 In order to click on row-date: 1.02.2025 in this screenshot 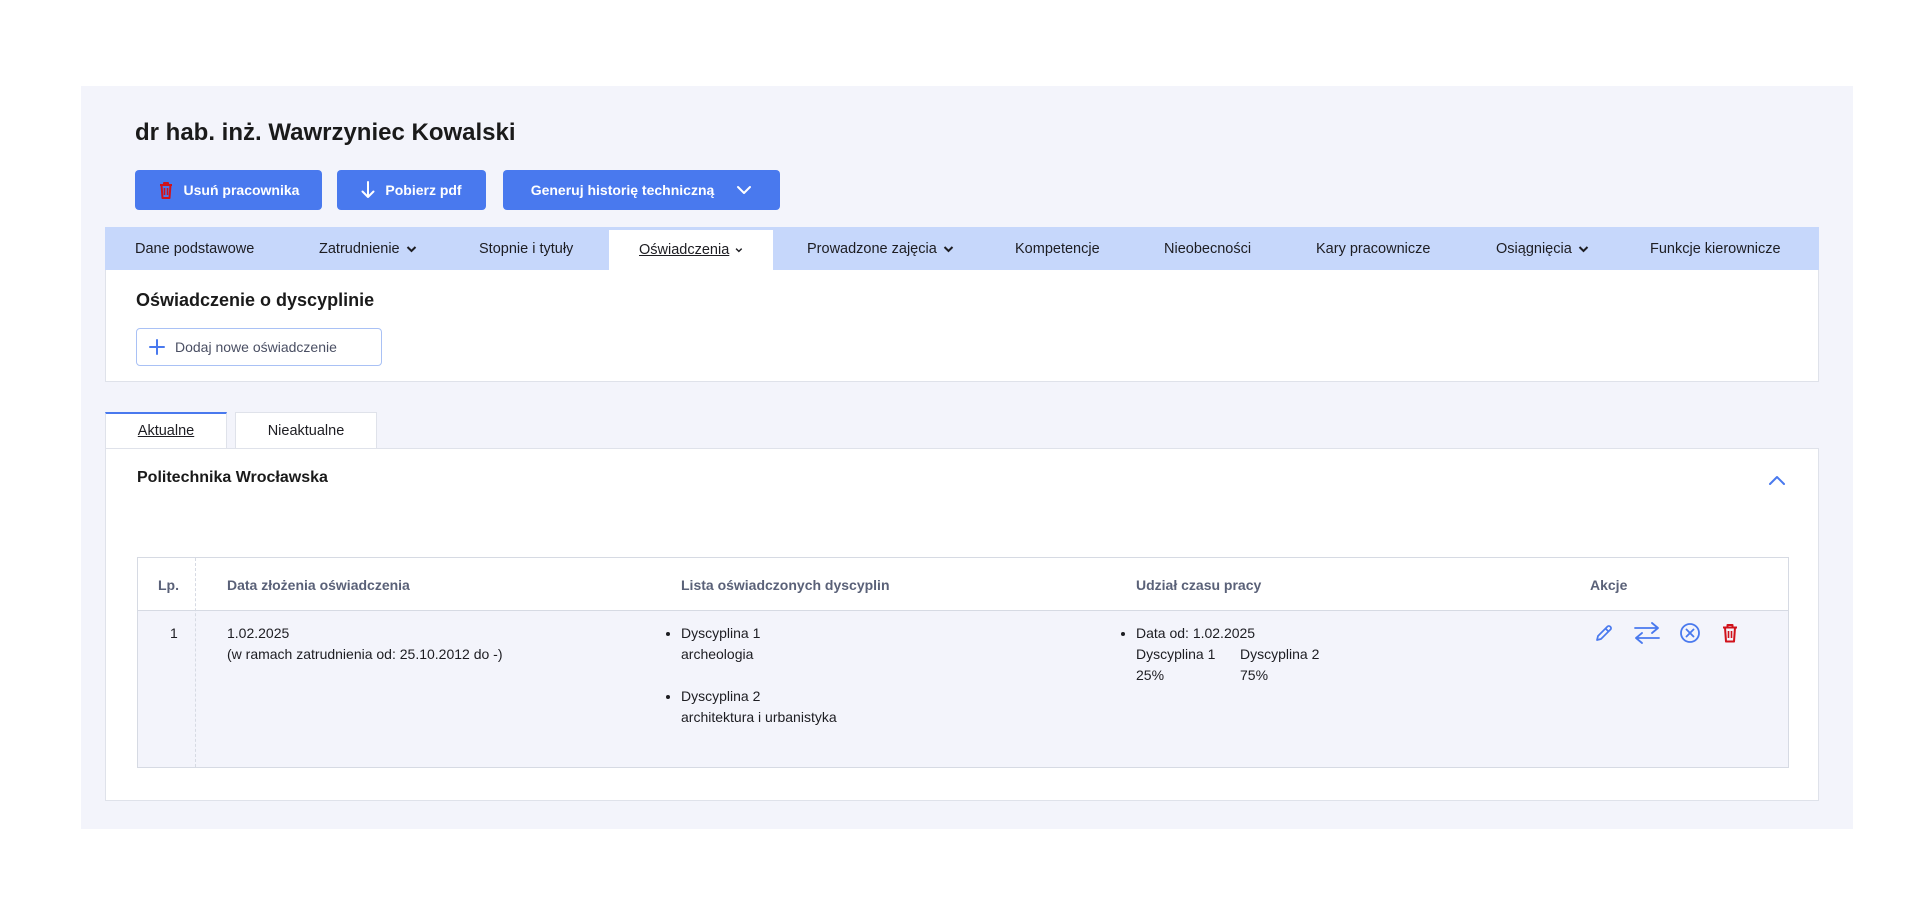, I will do `click(258, 633)`.